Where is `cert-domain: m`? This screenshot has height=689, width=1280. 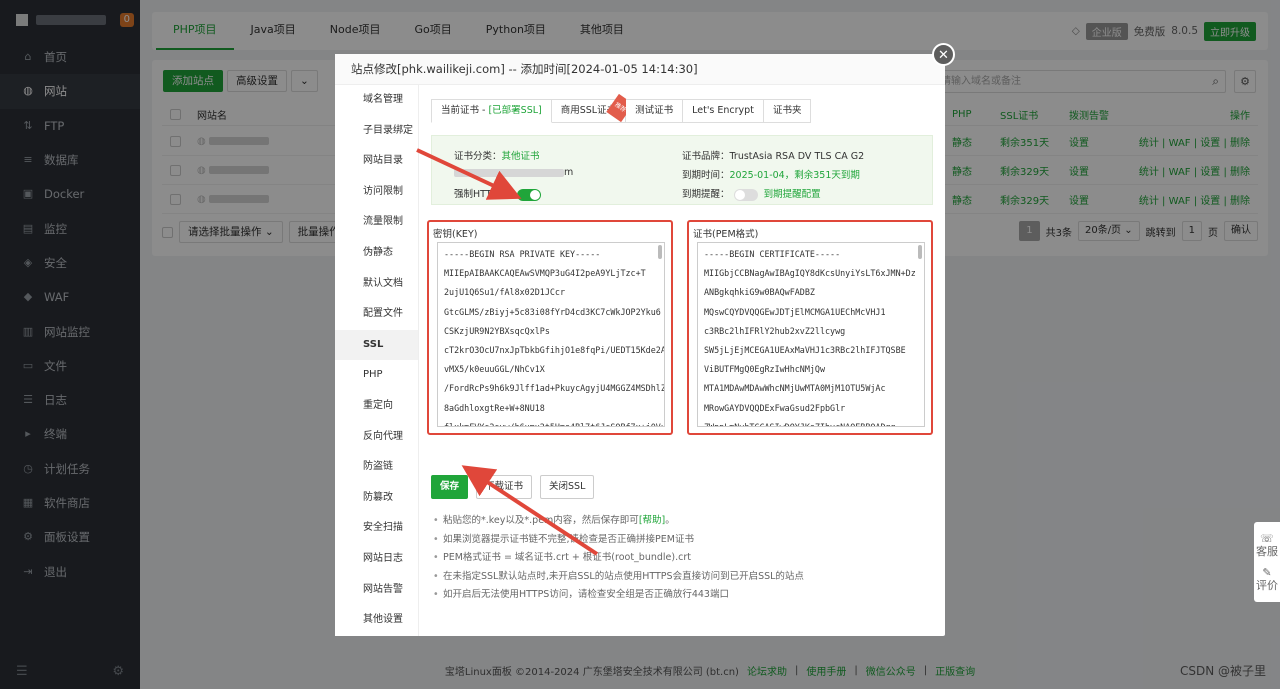 cert-domain: m is located at coordinates (513, 172).